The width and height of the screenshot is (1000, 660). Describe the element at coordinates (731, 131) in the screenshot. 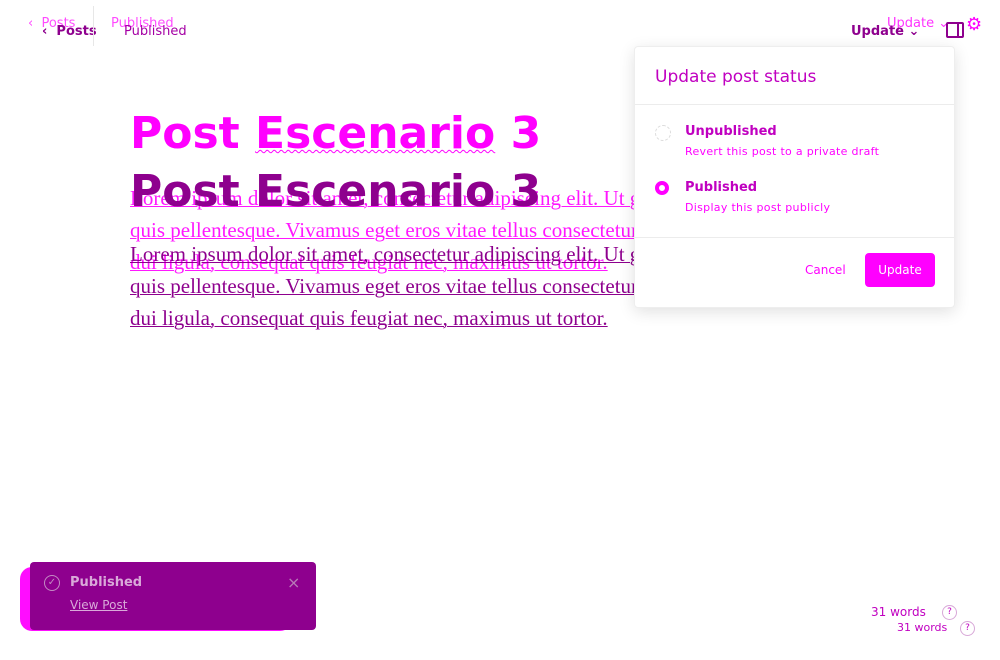

I see `unpublished-label: Unpublished` at that location.